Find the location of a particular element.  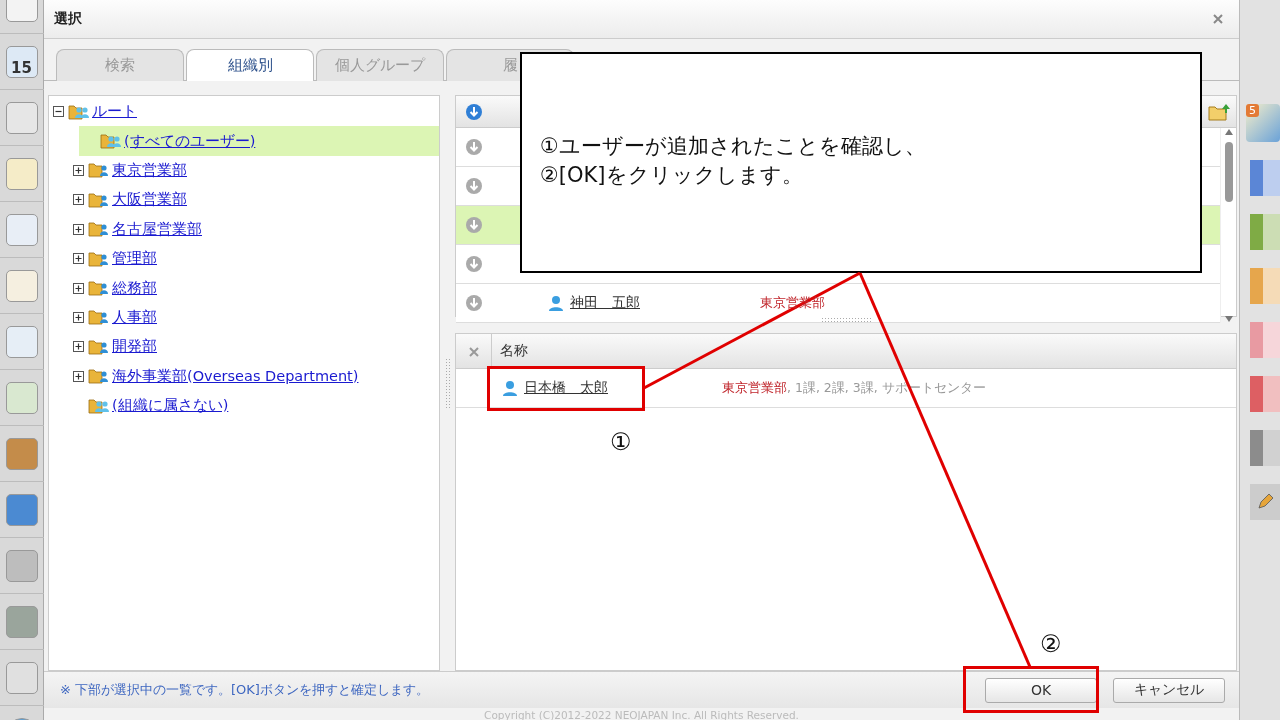

dialog-title: 選択 is located at coordinates (68, 19).